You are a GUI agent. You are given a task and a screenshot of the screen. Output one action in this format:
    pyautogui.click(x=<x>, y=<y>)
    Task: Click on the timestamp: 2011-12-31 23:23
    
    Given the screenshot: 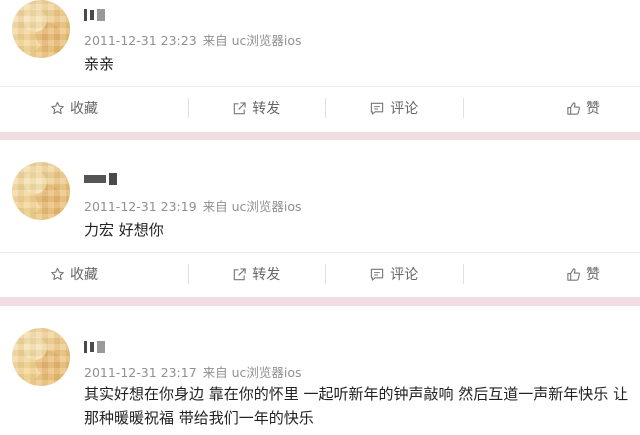 What is the action you would take?
    pyautogui.click(x=140, y=40)
    